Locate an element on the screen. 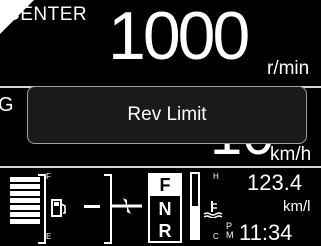 Image resolution: width=321 pixels, height=246 pixels. gear-neutral: N is located at coordinates (165, 209).